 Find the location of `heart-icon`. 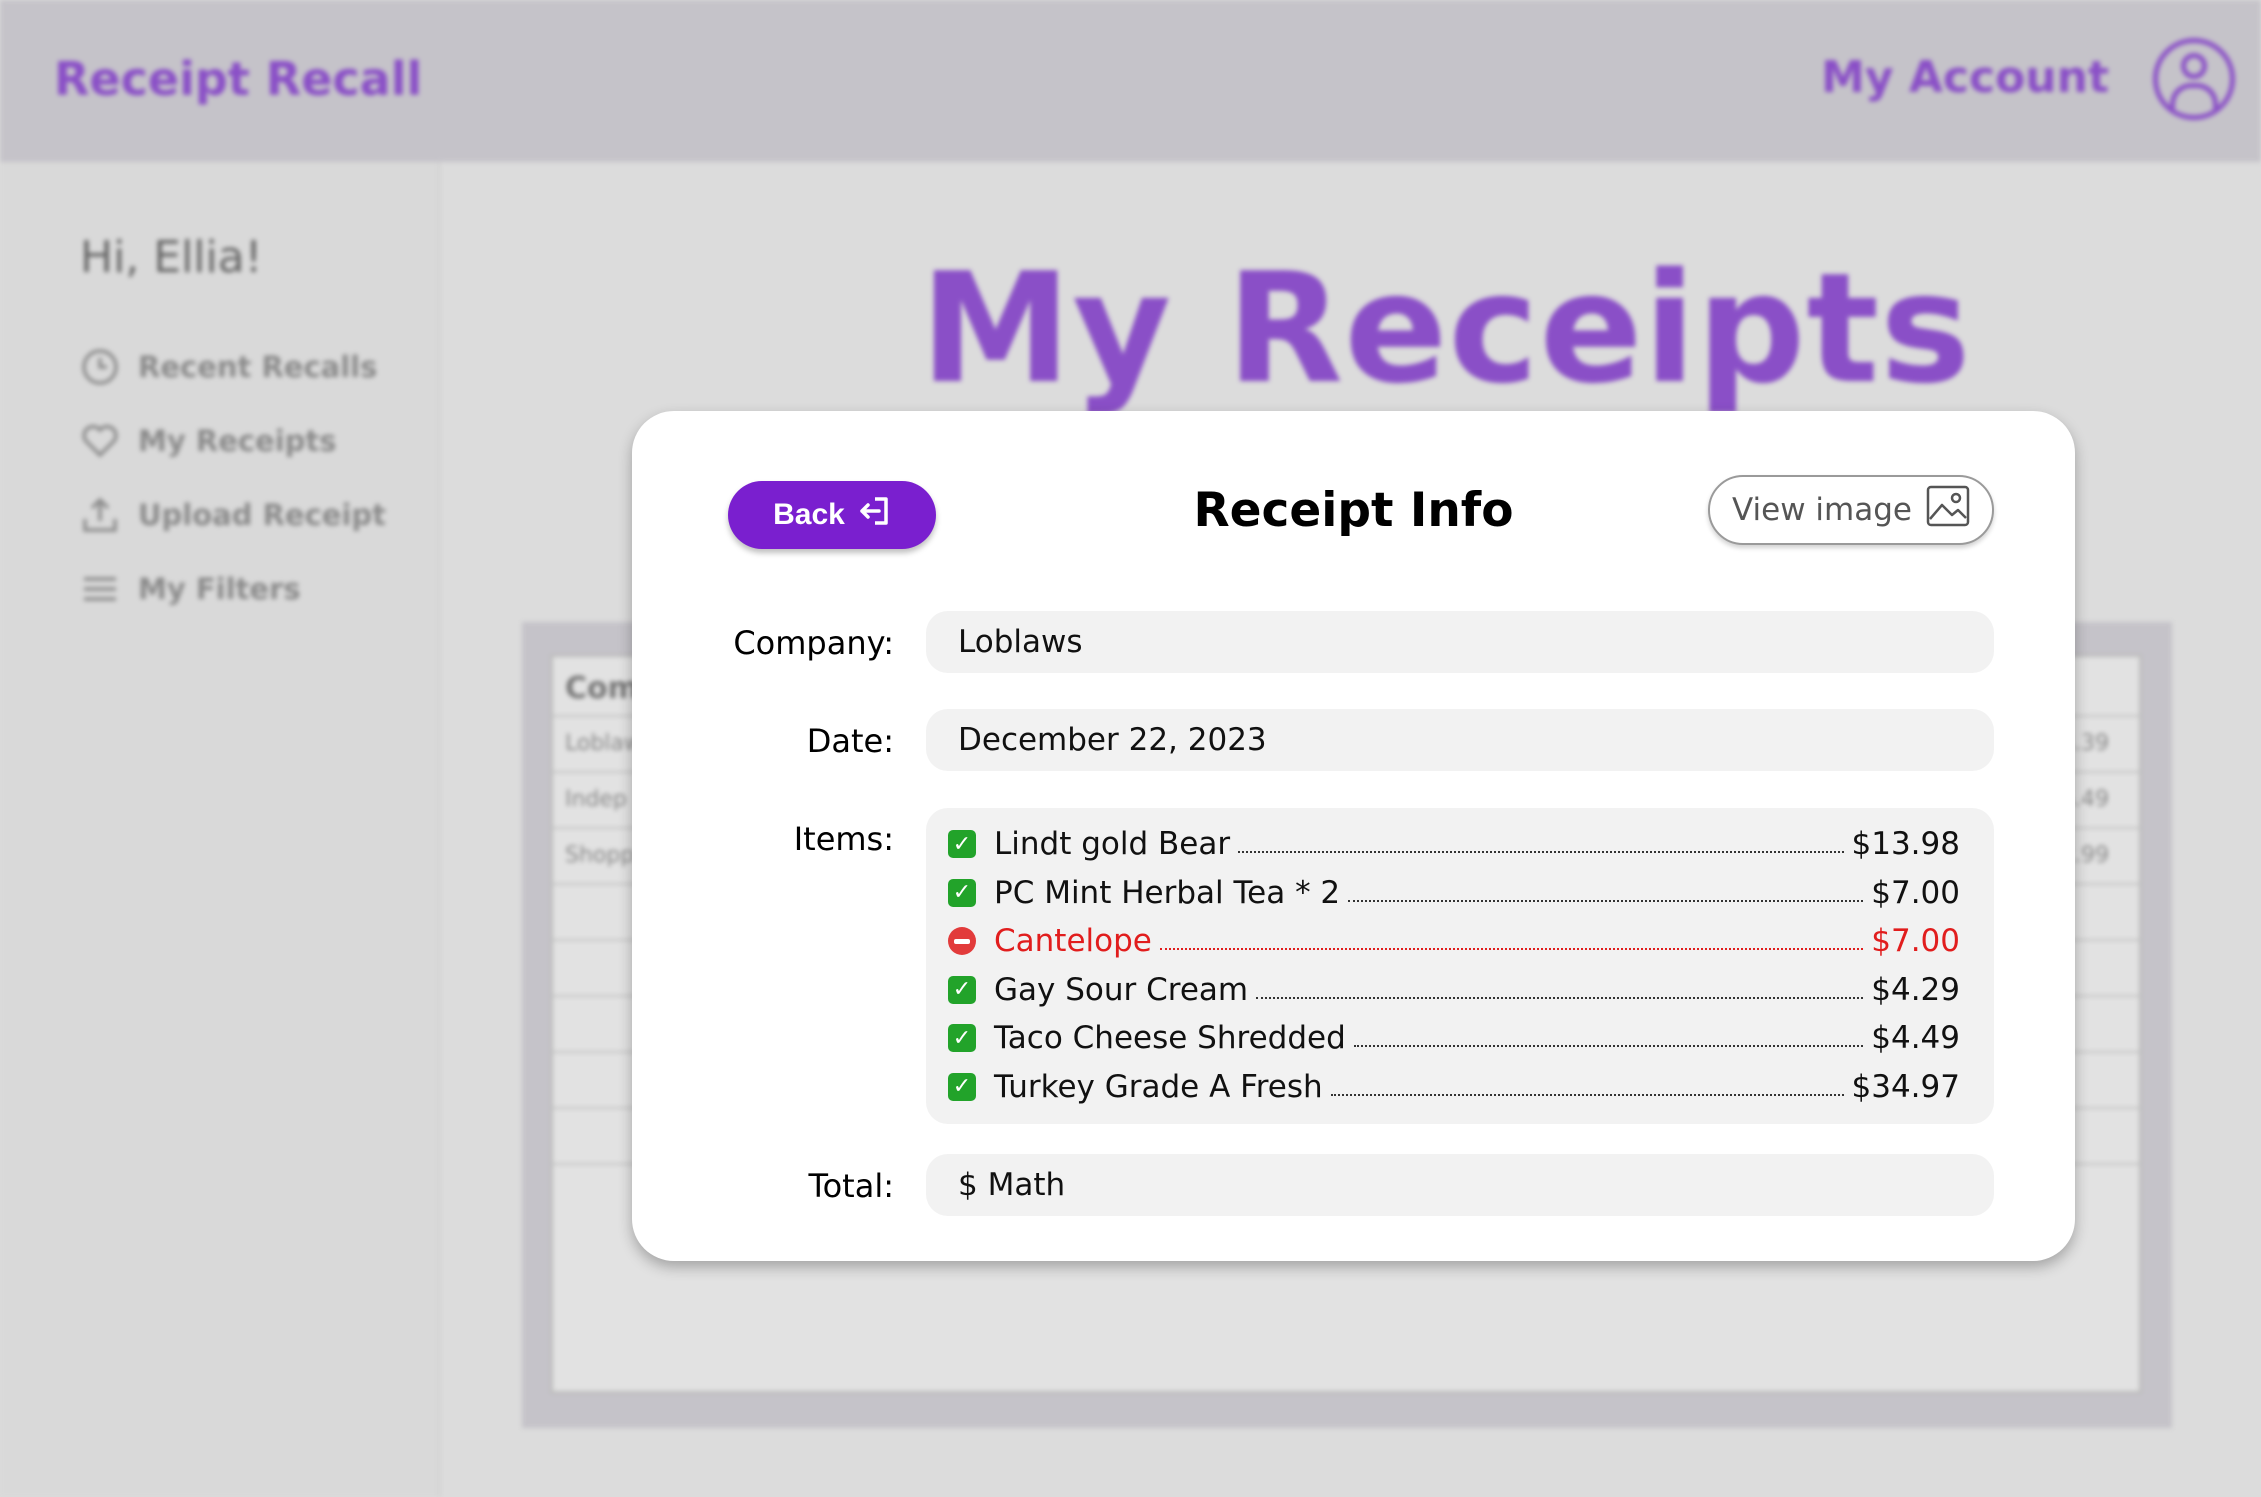

heart-icon is located at coordinates (100, 441).